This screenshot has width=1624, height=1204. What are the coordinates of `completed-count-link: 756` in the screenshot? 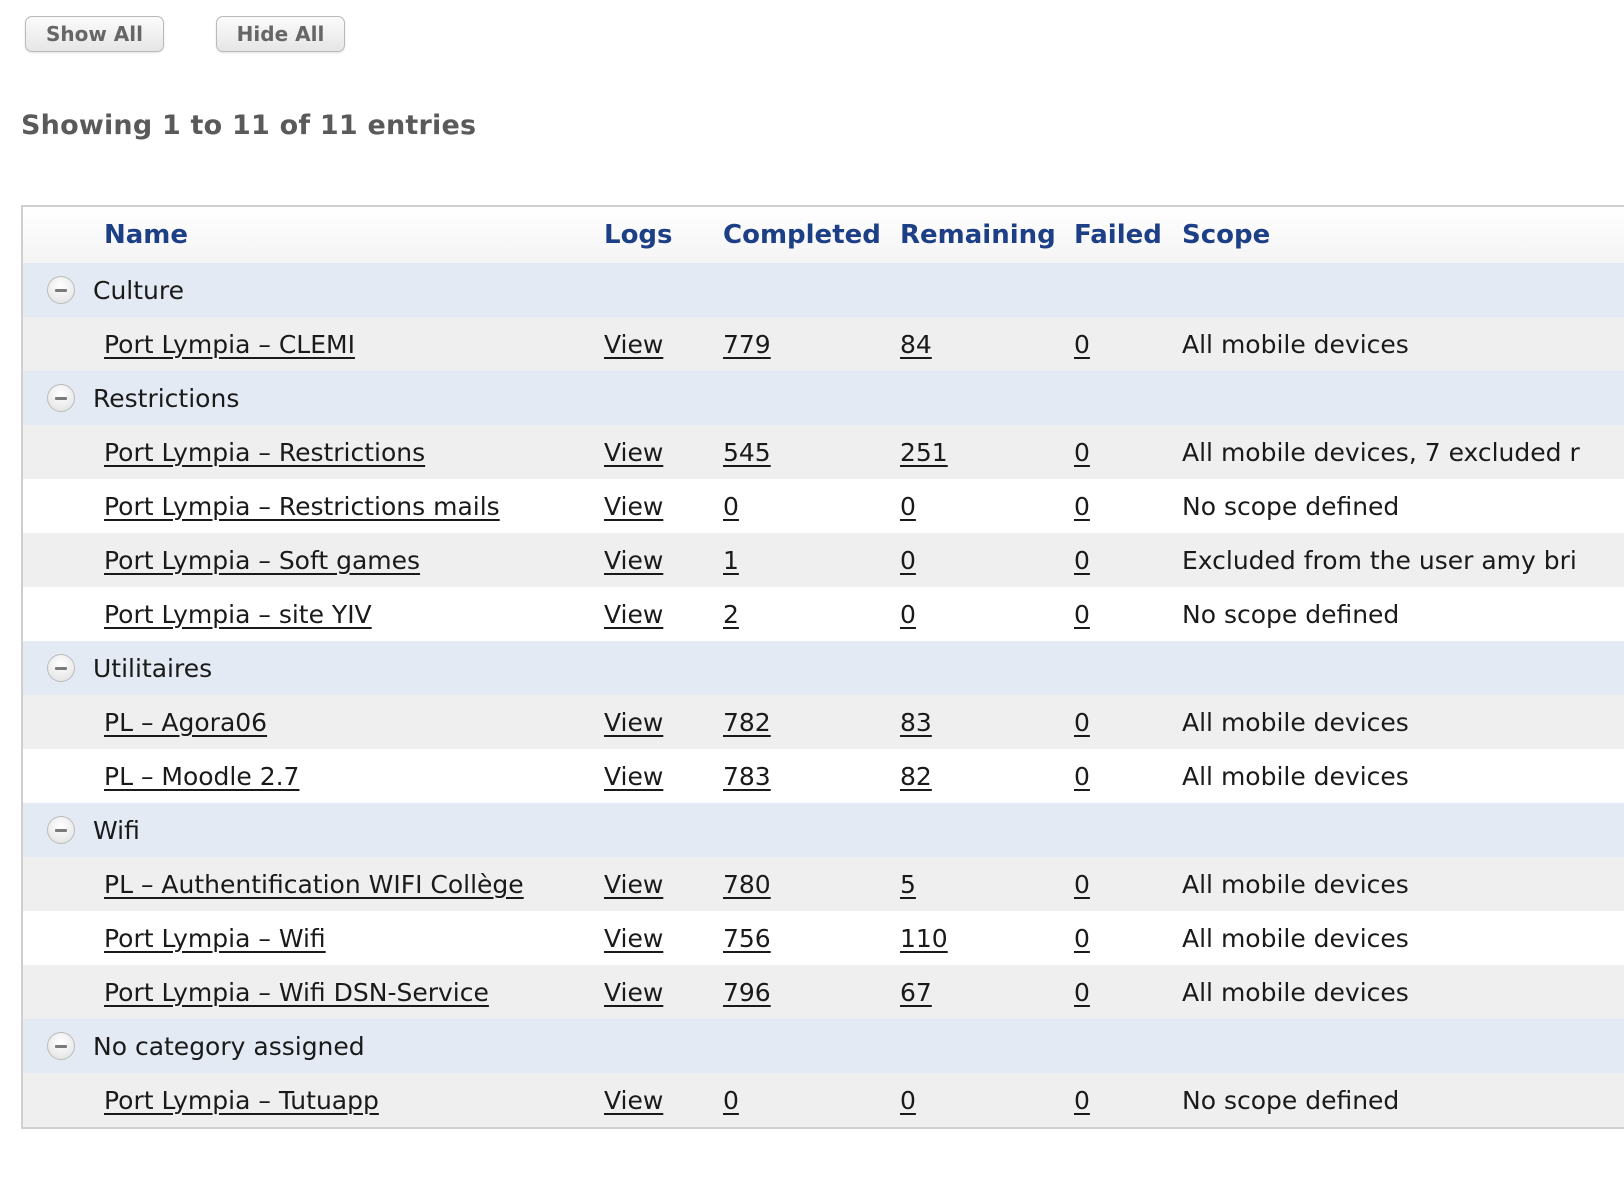 It's located at (747, 938).